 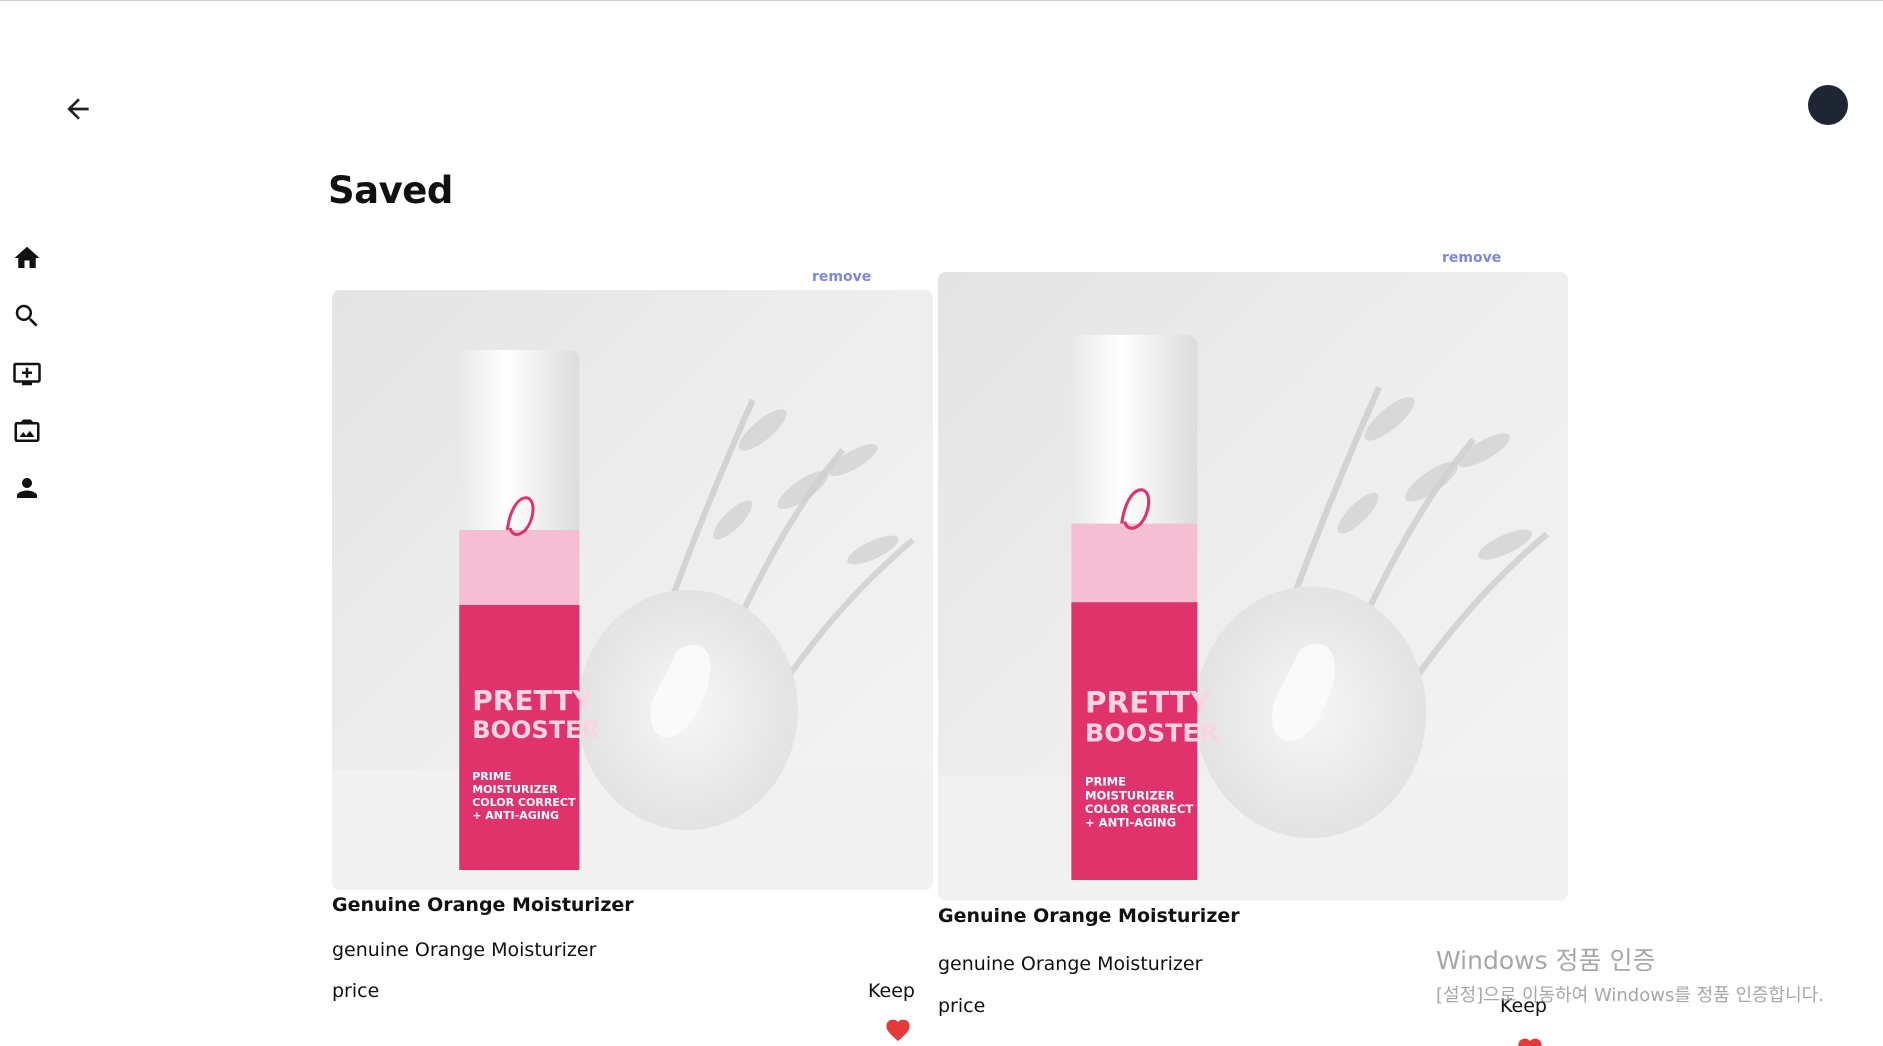 I want to click on sidebar-item-search, so click(x=27, y=316).